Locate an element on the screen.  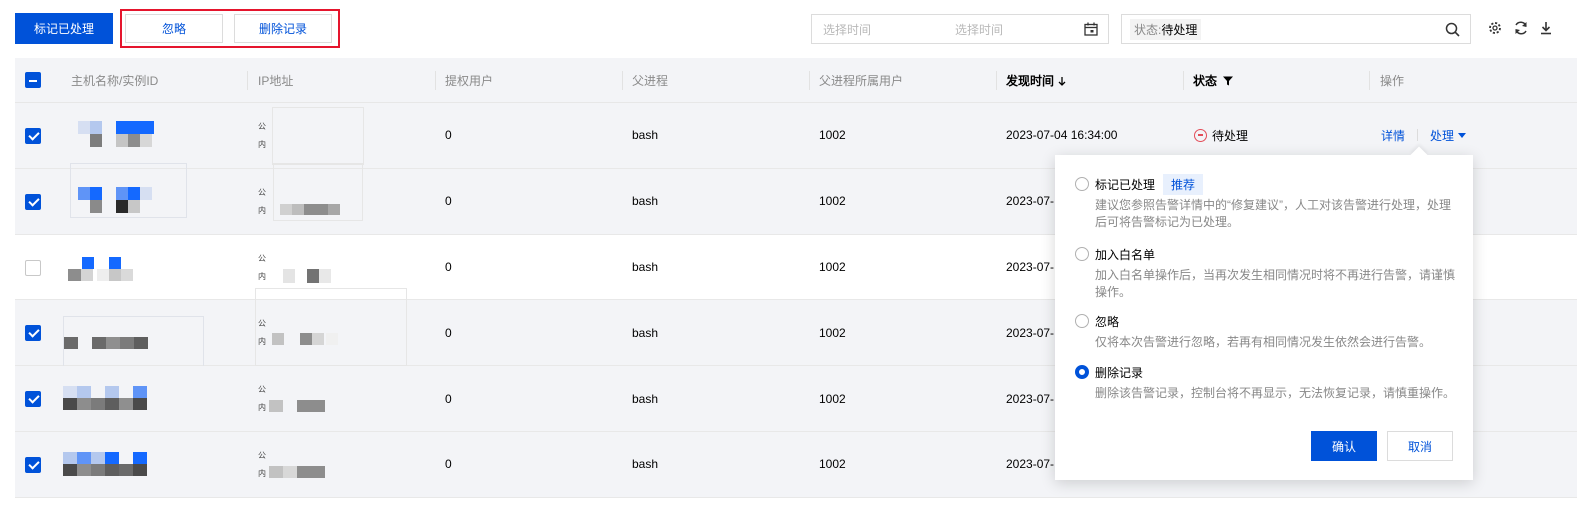
col-parent-process: 父进程 is located at coordinates (650, 81).